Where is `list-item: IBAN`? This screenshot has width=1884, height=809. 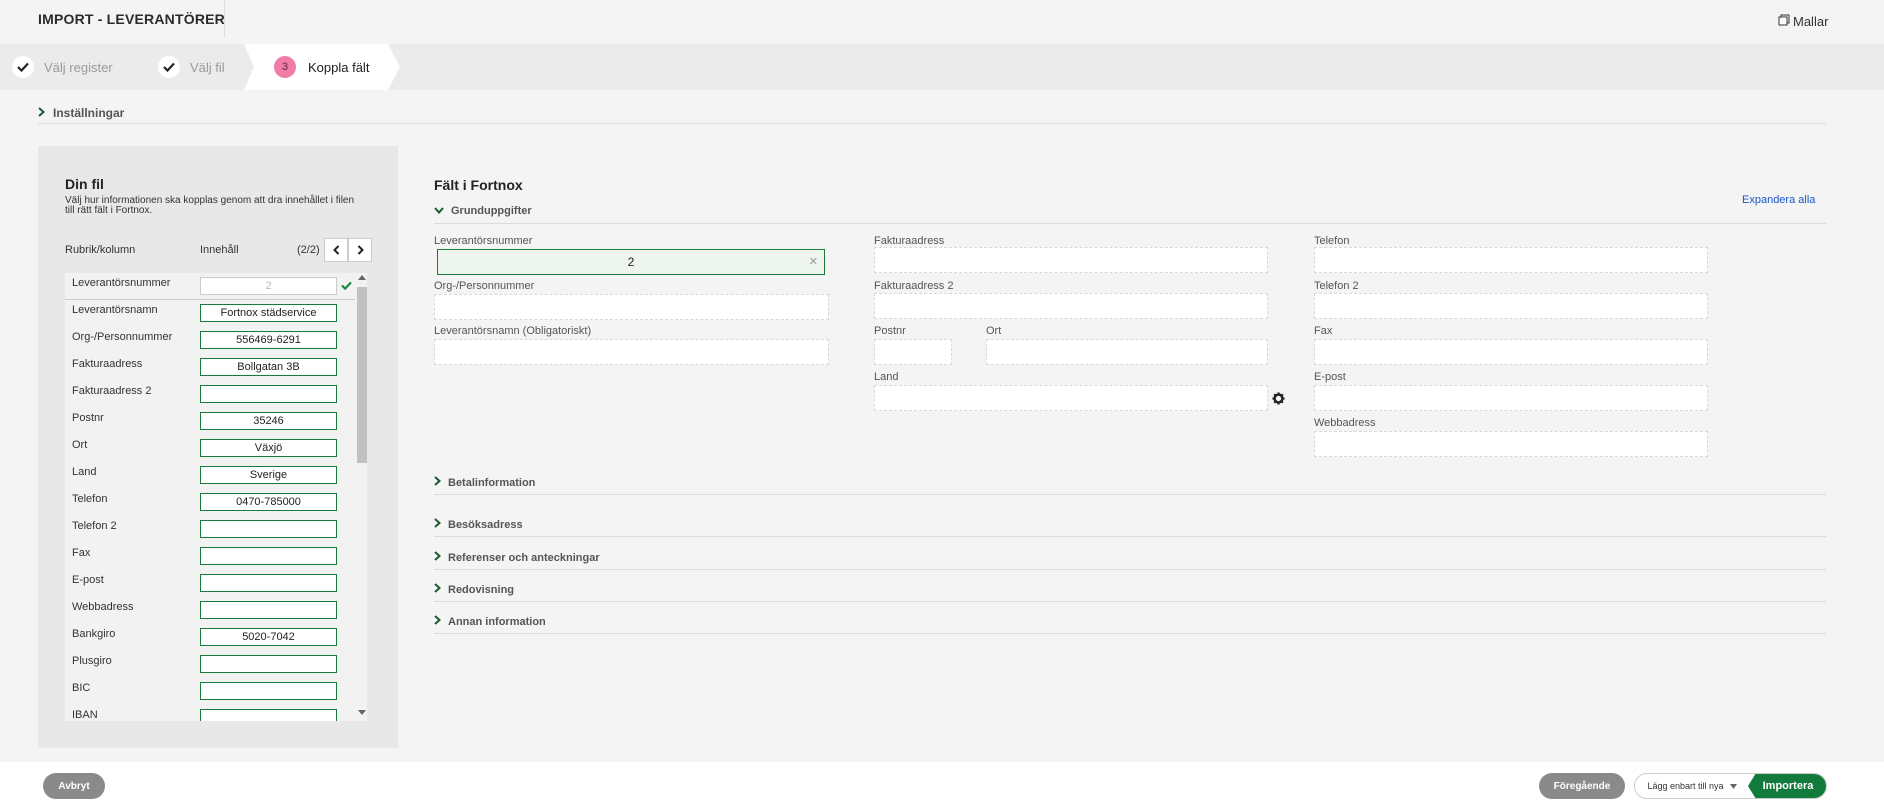 list-item: IBAN is located at coordinates (210, 713).